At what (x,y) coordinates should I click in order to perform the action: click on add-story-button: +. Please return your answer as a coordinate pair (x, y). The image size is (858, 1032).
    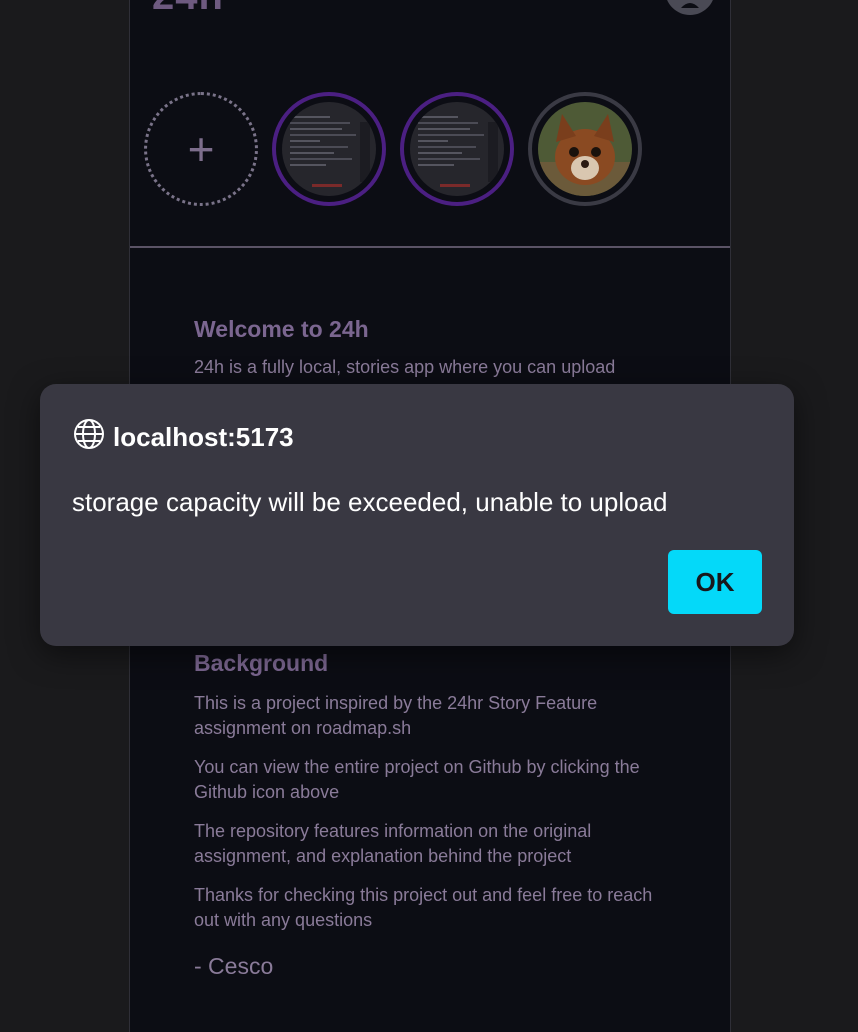
    Looking at the image, I should click on (201, 149).